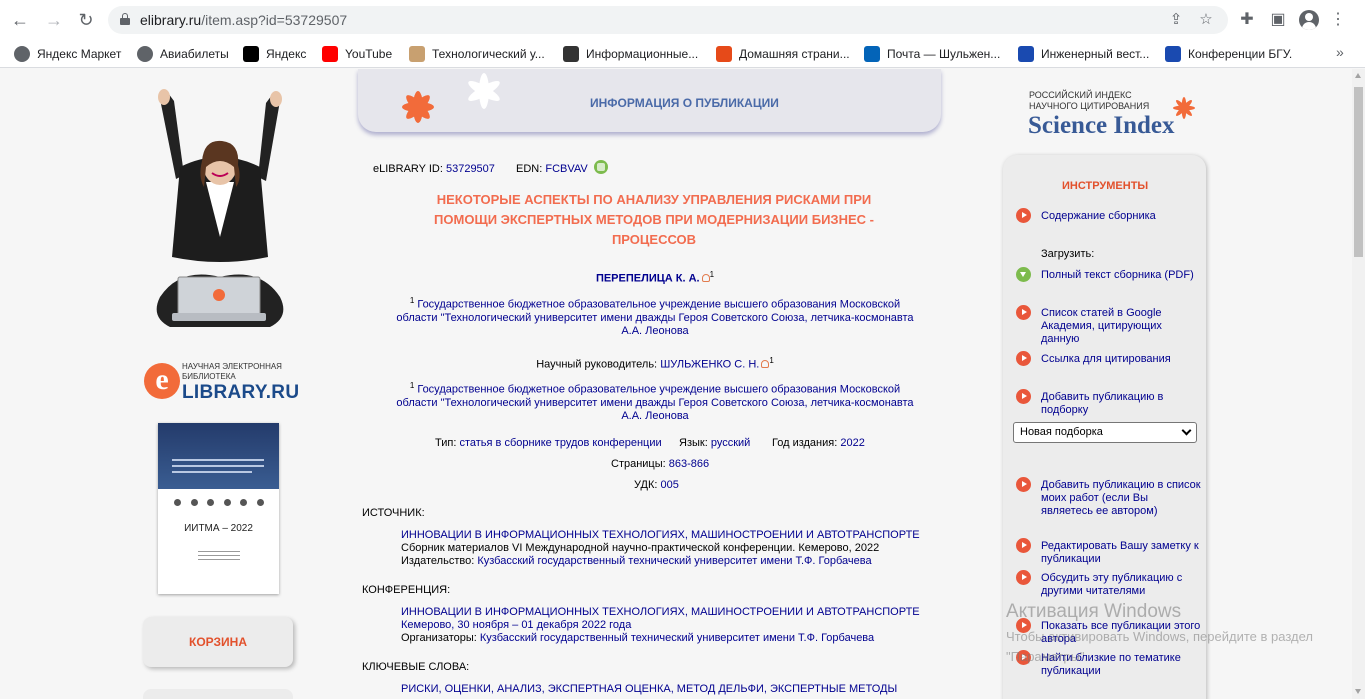 The width and height of the screenshot is (1365, 699). What do you see at coordinates (1123, 216) in the screenshot?
I see `tool-contents: Содержание сборника` at bounding box center [1123, 216].